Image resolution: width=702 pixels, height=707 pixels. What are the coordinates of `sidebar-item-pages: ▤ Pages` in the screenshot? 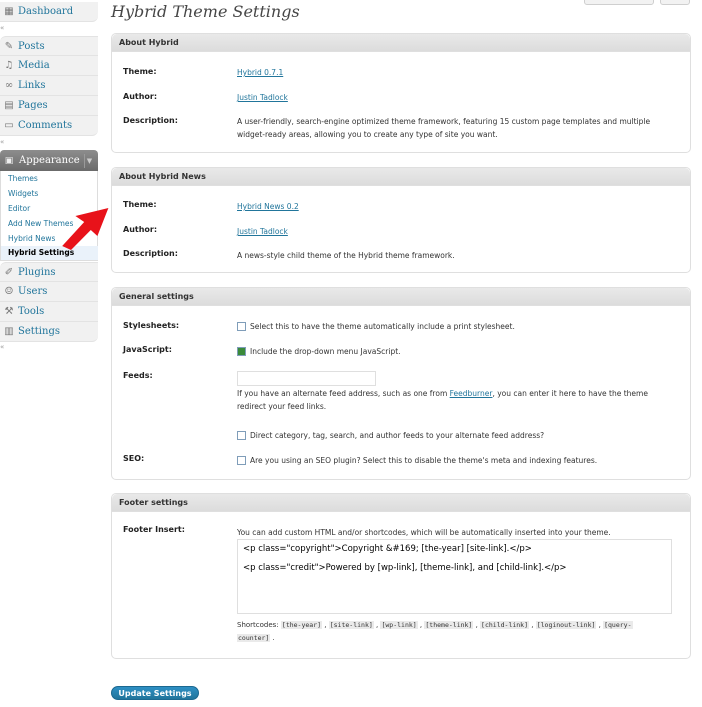 It's located at (49, 106).